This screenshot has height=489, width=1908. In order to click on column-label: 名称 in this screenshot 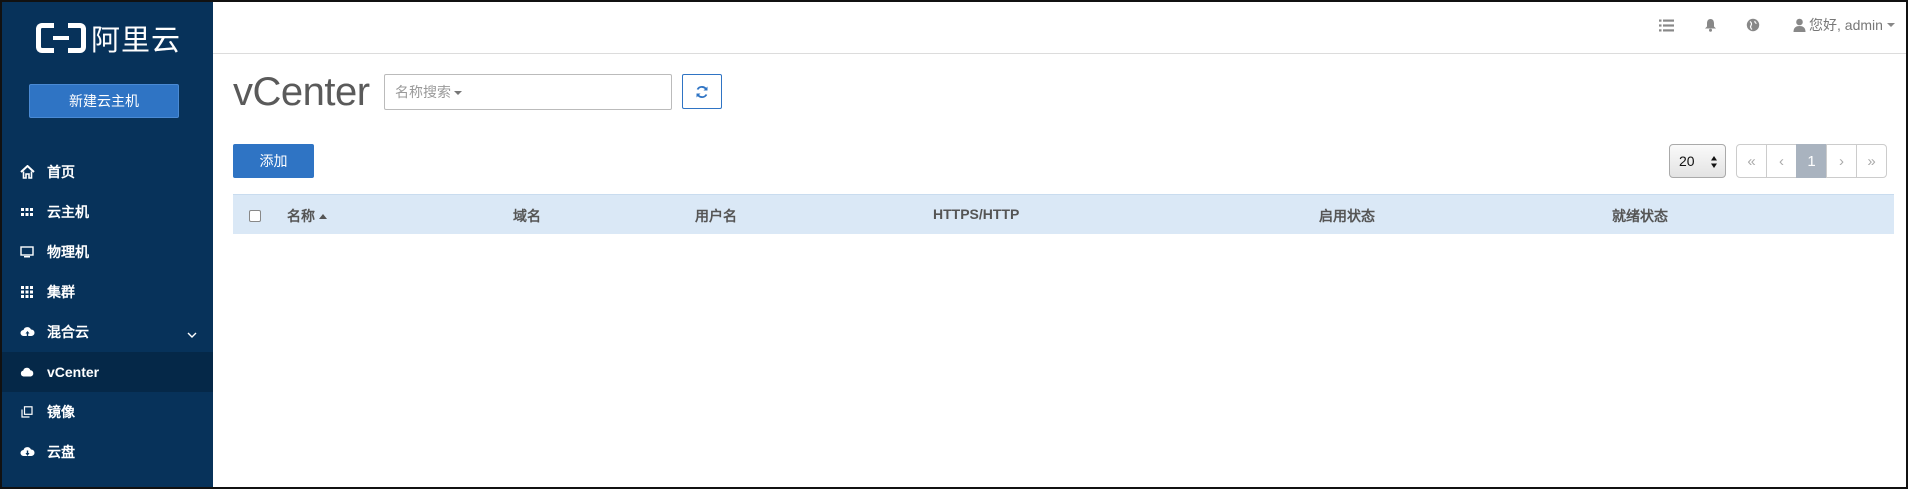, I will do `click(301, 216)`.